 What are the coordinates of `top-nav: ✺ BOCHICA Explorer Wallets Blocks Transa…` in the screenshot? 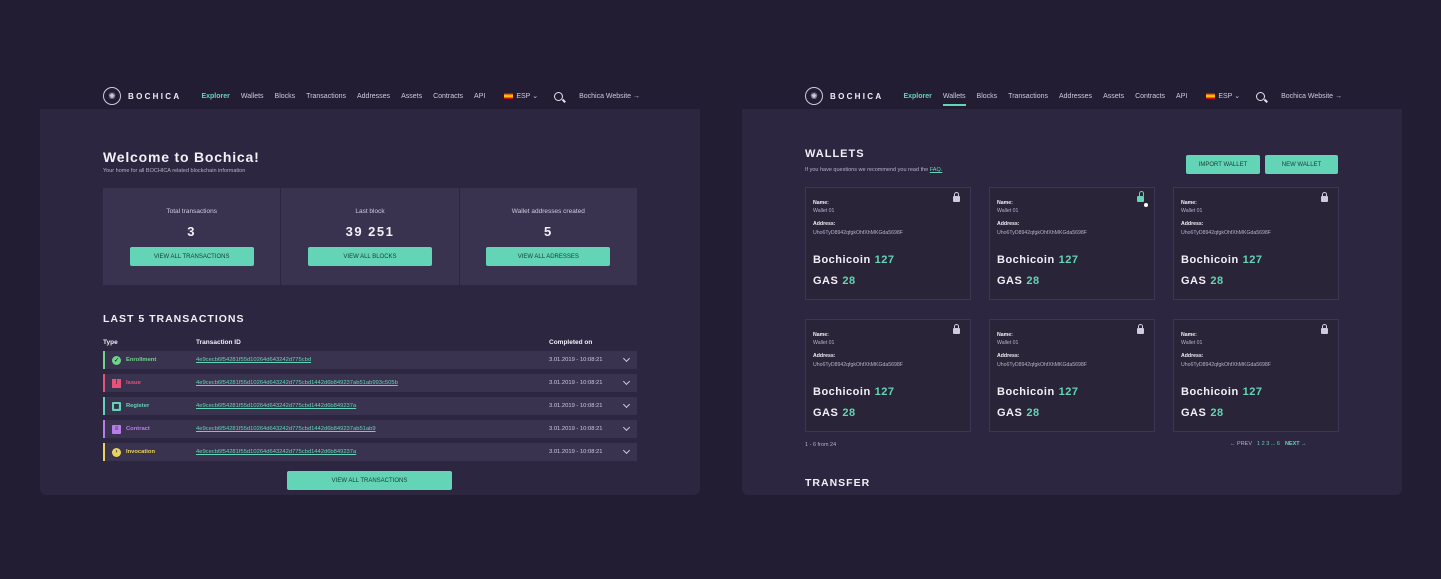 It's located at (370, 54).